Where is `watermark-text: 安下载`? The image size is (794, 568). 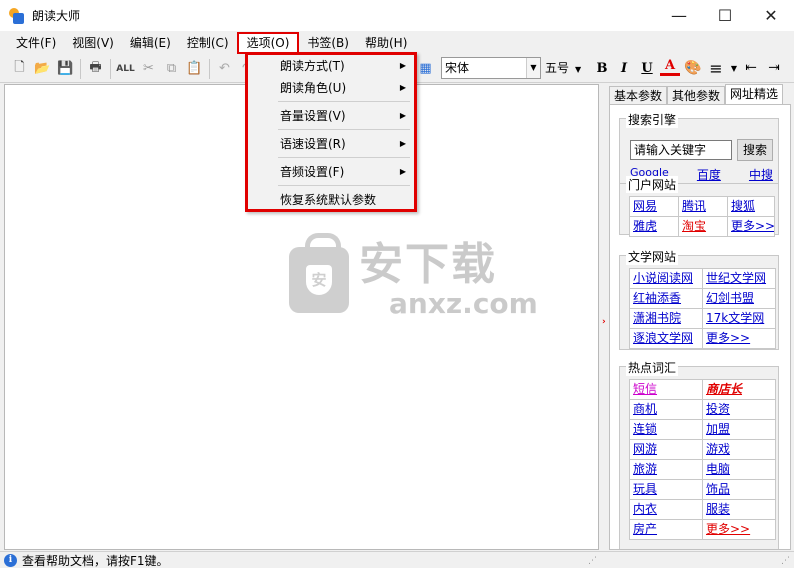 watermark-text: 安下载 is located at coordinates (428, 264).